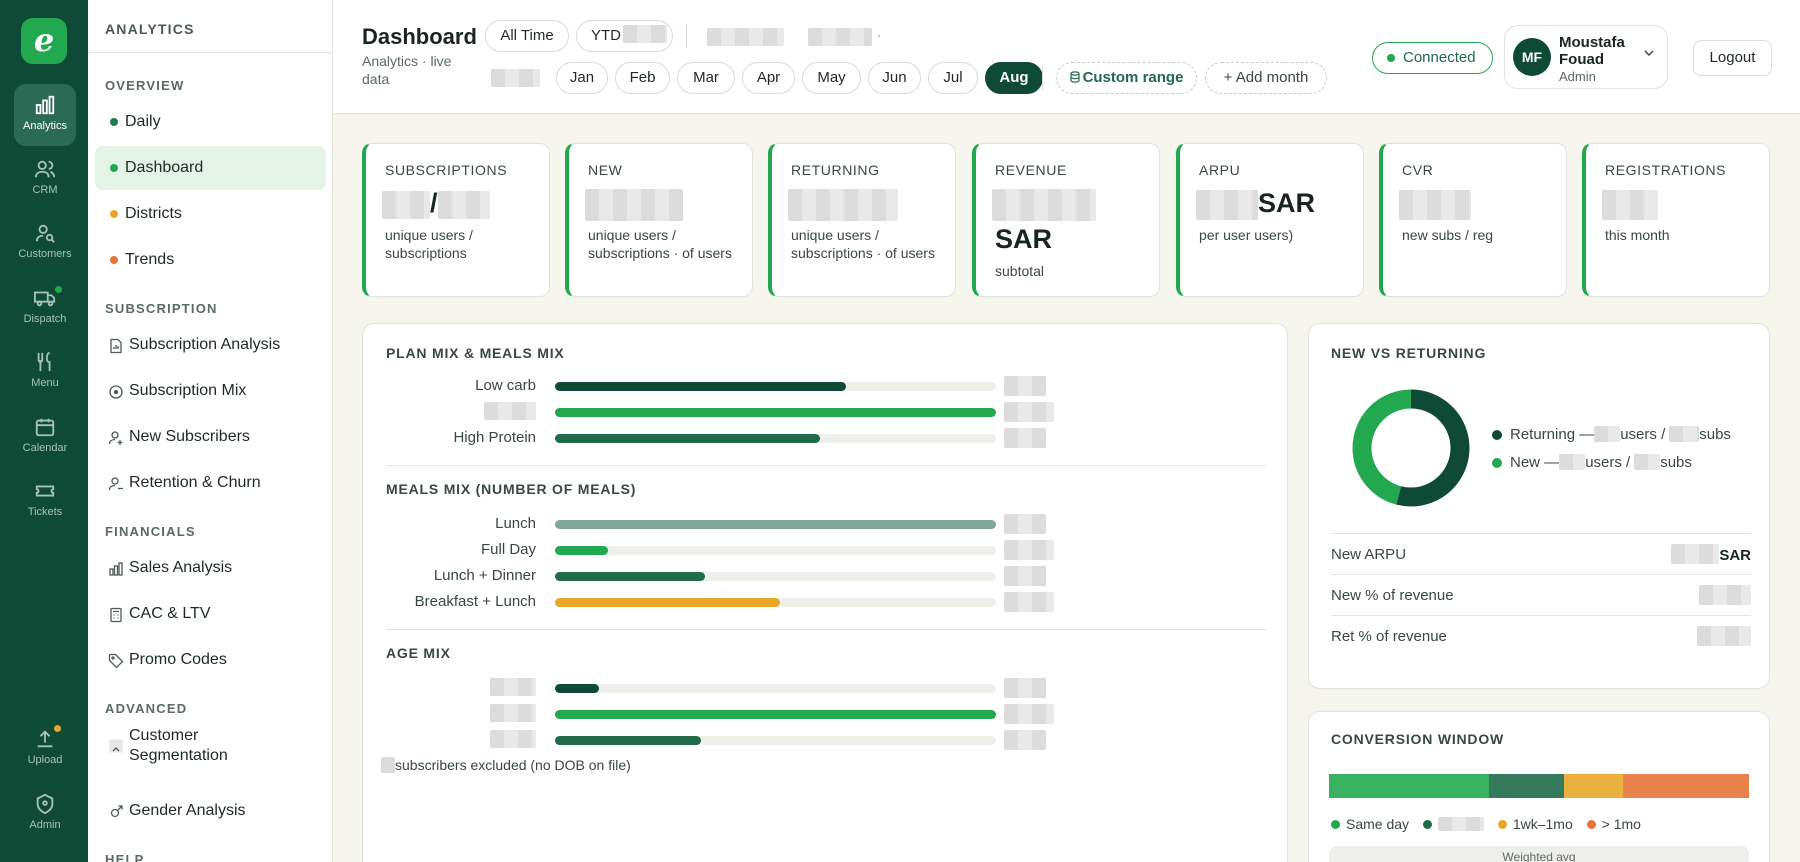  Describe the element at coordinates (44, 361) in the screenshot. I see `utensils-icon` at that location.